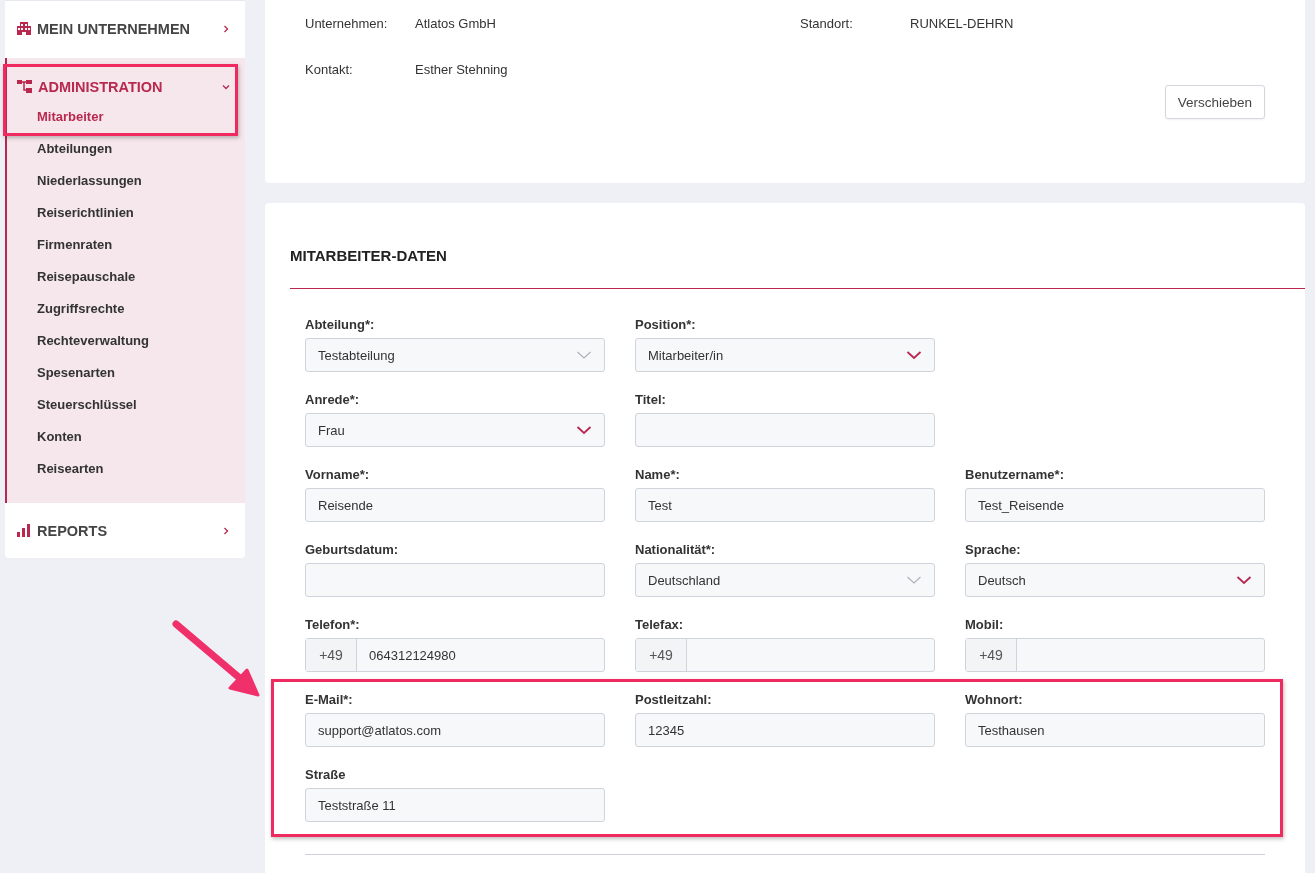 The image size is (1315, 873). What do you see at coordinates (333, 399) in the screenshot?
I see `field-label: Anrede*:` at bounding box center [333, 399].